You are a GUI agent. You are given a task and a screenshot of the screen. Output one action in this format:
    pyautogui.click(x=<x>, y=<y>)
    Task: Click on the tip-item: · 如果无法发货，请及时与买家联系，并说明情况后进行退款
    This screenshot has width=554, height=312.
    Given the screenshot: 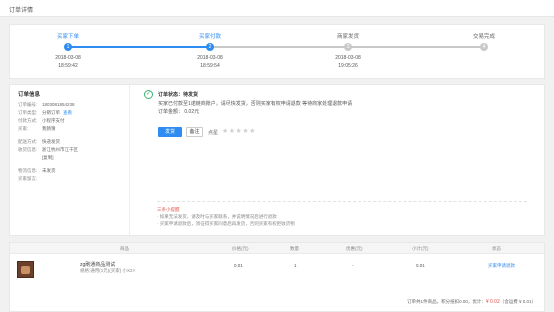 What is the action you would take?
    pyautogui.click(x=217, y=216)
    